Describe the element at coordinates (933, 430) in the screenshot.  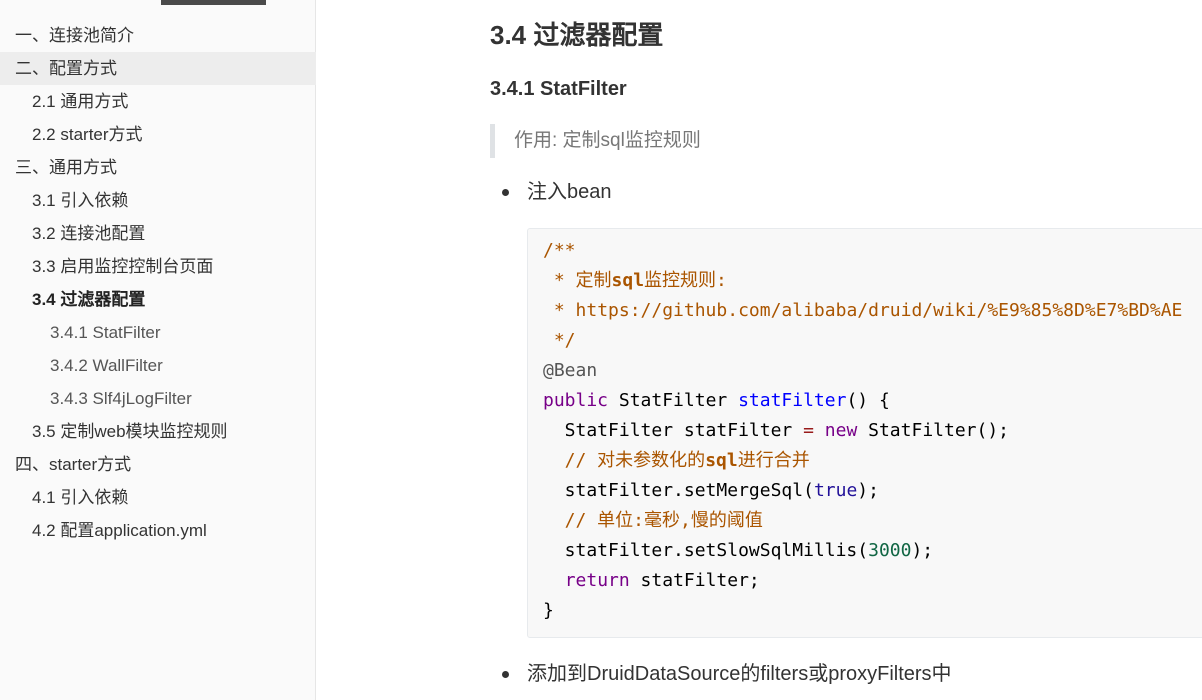
I see `code-token: StatFilter();` at that location.